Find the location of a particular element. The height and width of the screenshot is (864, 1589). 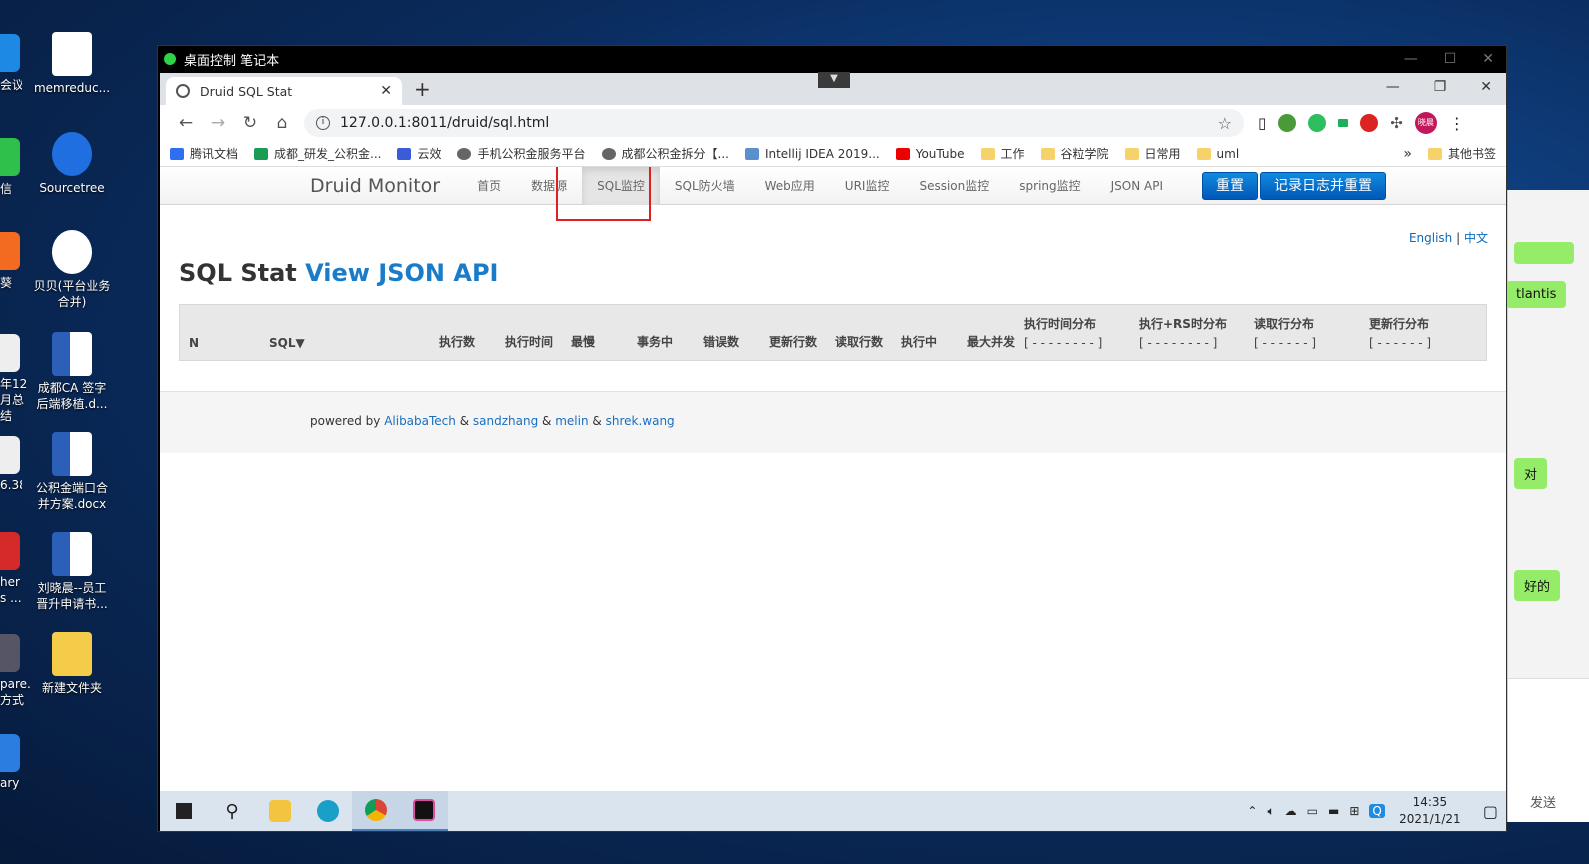

lang-english-link: English is located at coordinates (1430, 238).